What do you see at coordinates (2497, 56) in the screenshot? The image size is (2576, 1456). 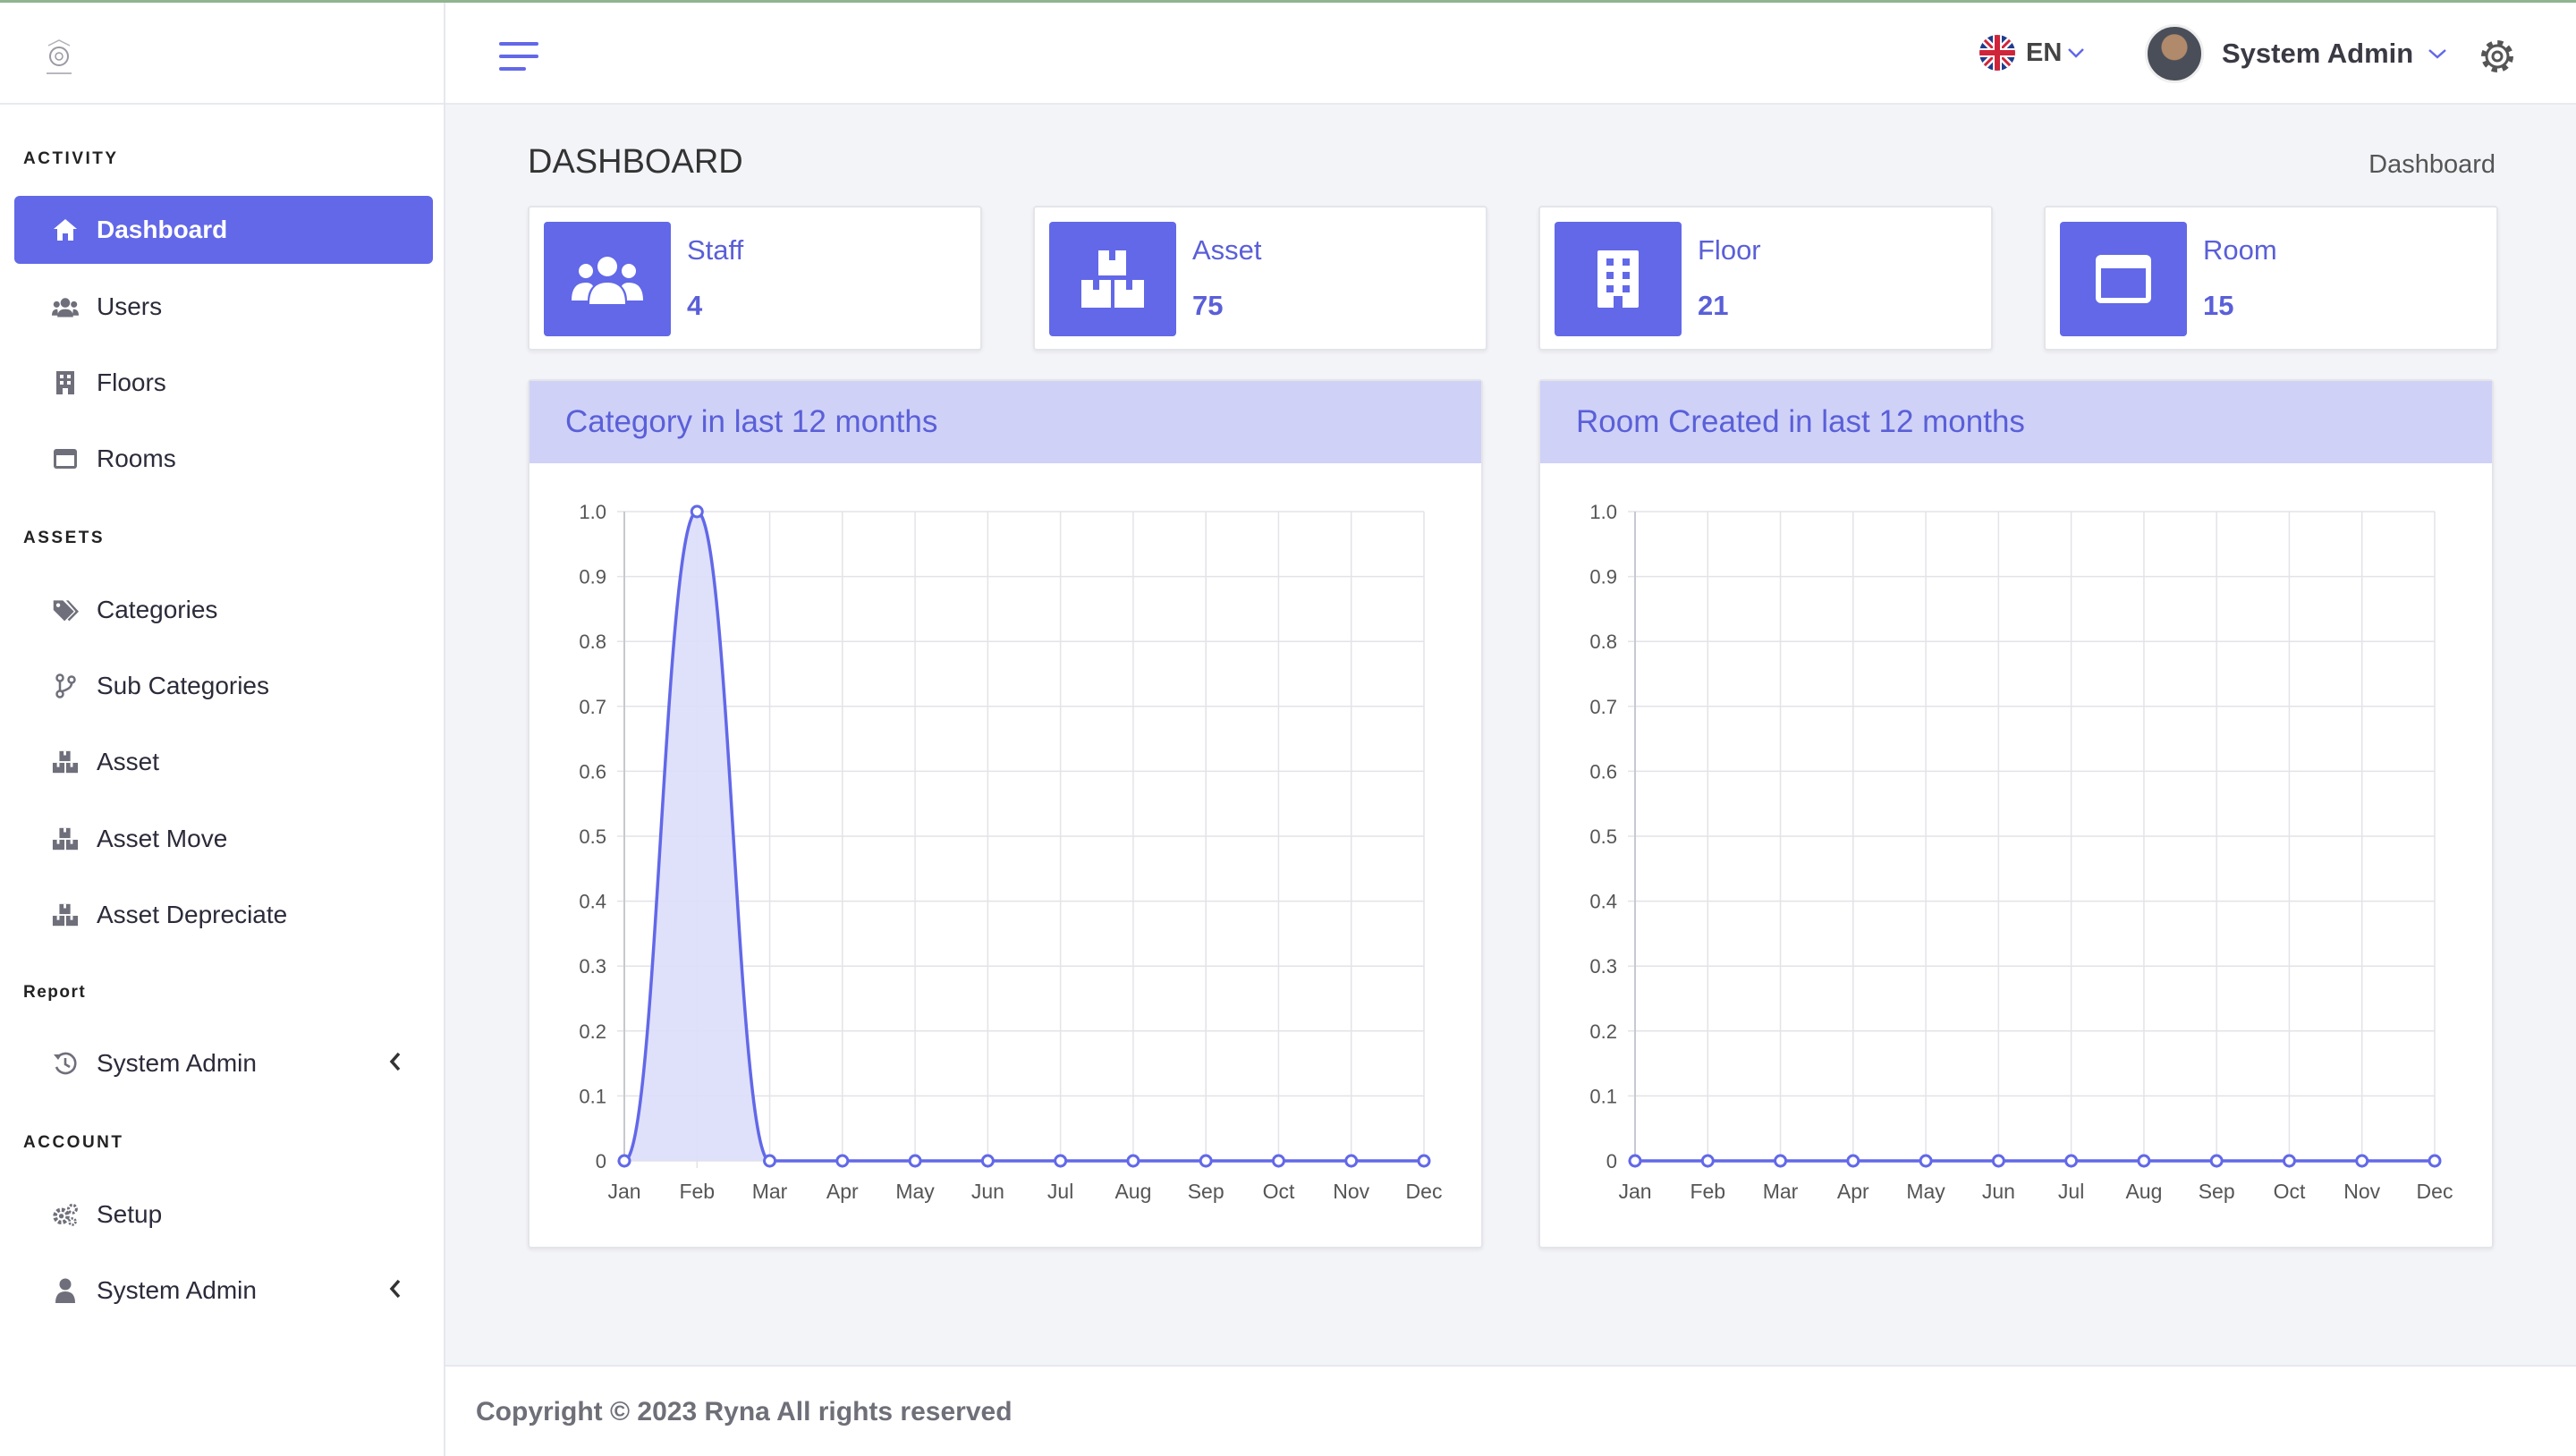 I see `gear-icon` at bounding box center [2497, 56].